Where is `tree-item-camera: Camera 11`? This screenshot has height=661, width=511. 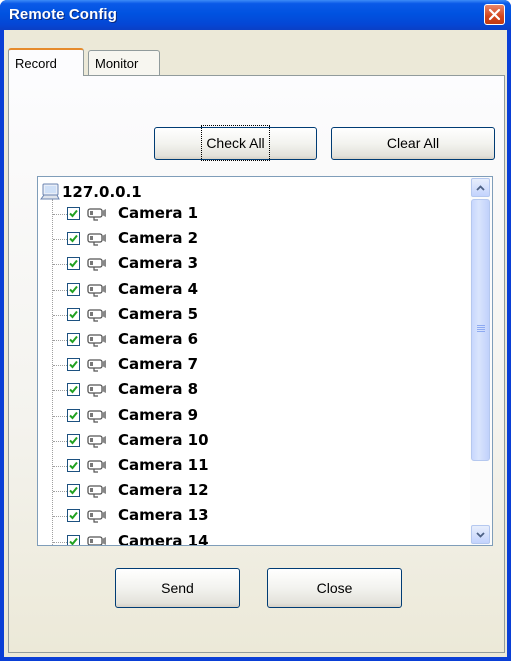
tree-item-camera: Camera 11 is located at coordinates (253, 466).